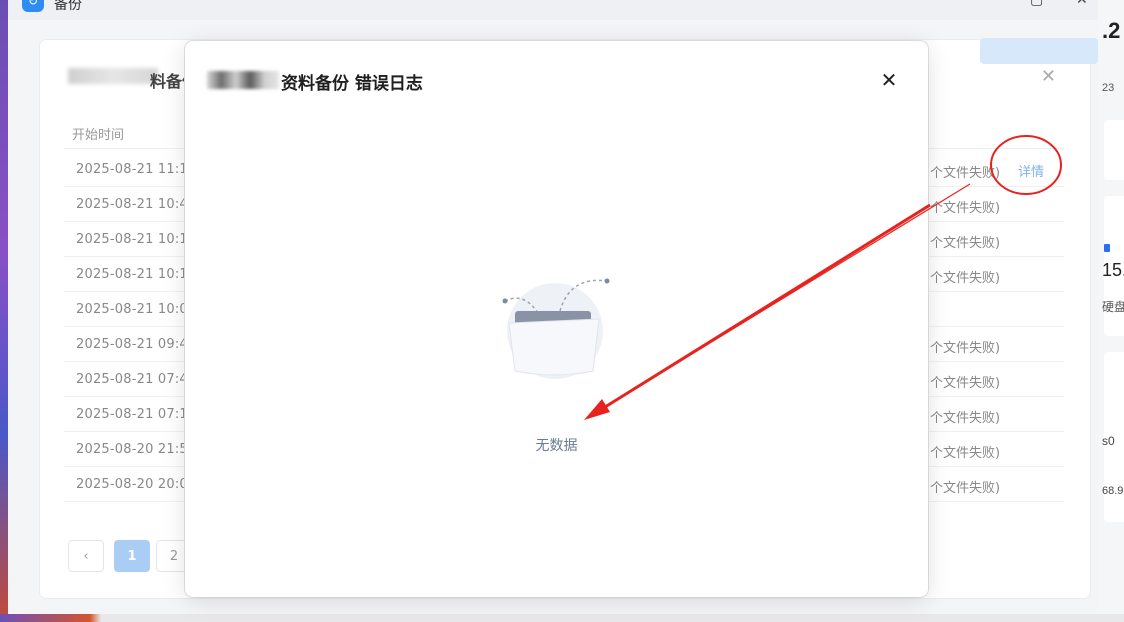 The image size is (1124, 622). Describe the element at coordinates (138, 449) in the screenshot. I see `row-start-time: 2025-08-20 21:59:` at that location.